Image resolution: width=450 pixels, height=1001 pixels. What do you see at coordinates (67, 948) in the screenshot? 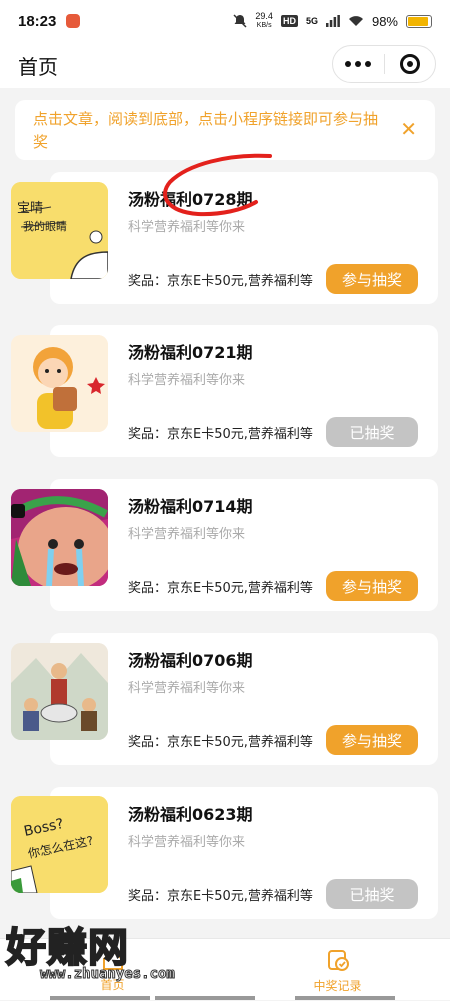
I see `watermark-logo: 好赚网` at bounding box center [67, 948].